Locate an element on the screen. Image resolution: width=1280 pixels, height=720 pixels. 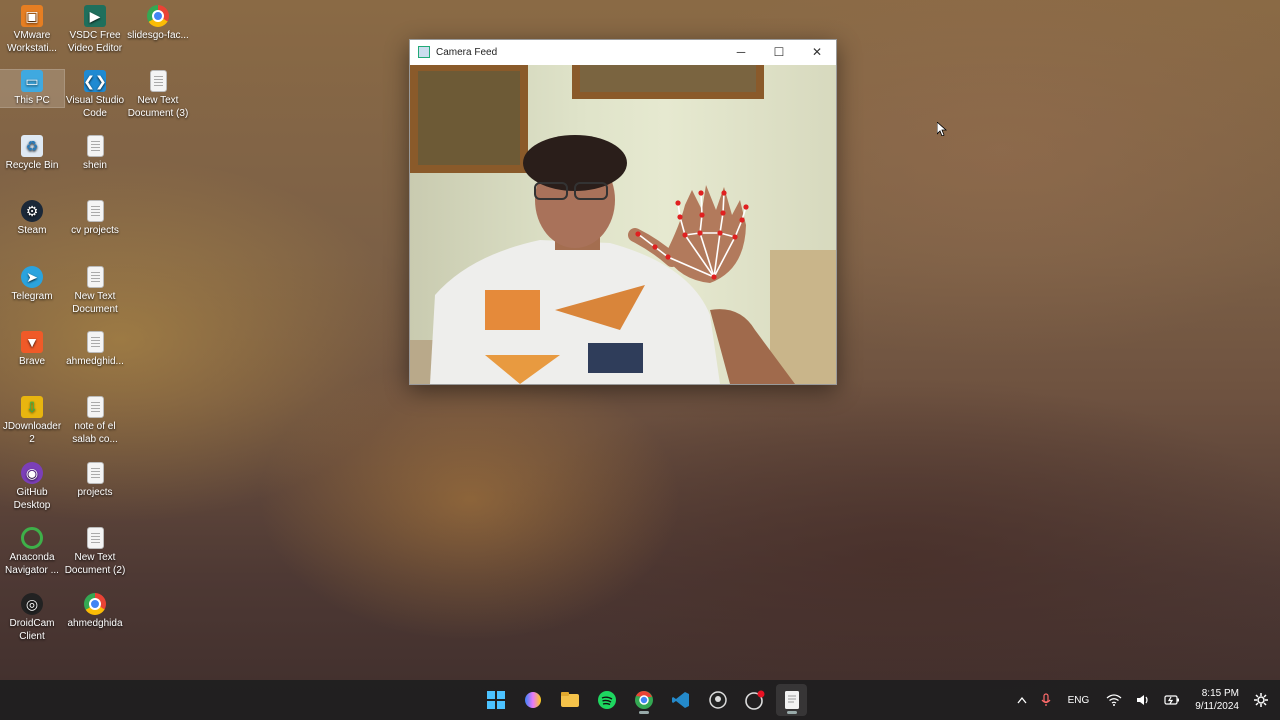
desktop-icon-vsdc: ▶ VSDC Free Video Editor is located at coordinates (95, 30).